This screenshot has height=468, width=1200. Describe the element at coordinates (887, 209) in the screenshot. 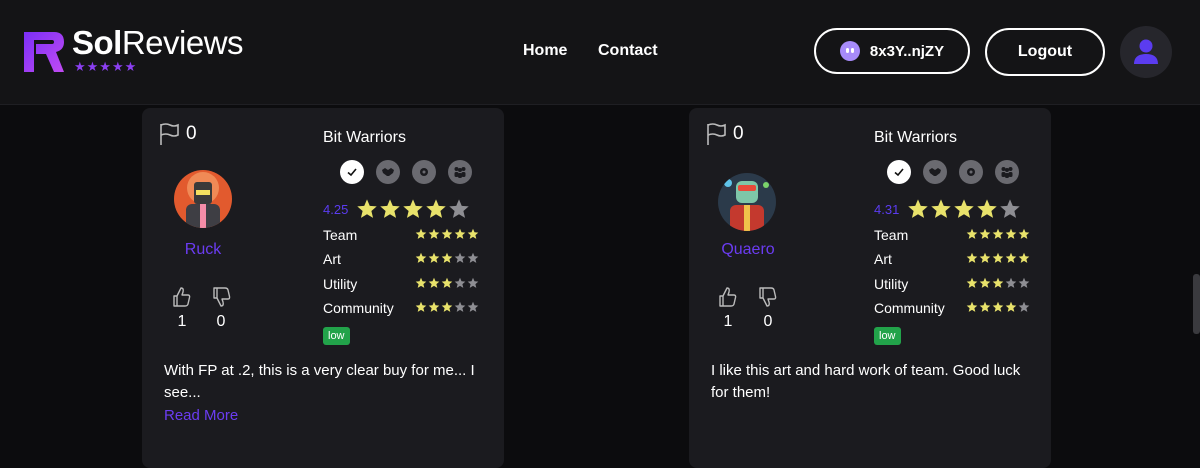

I see `overall-score: 4.31` at that location.